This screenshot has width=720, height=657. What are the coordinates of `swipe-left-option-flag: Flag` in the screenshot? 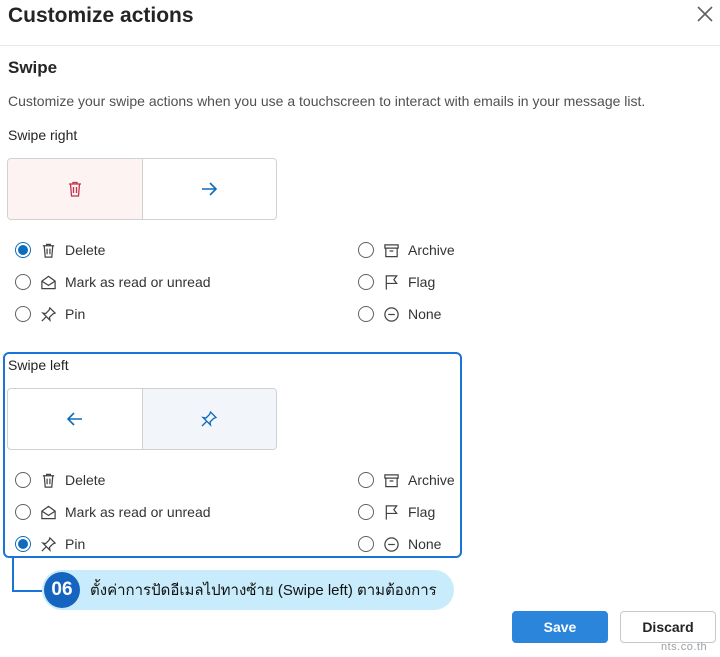 It's located at (396, 512).